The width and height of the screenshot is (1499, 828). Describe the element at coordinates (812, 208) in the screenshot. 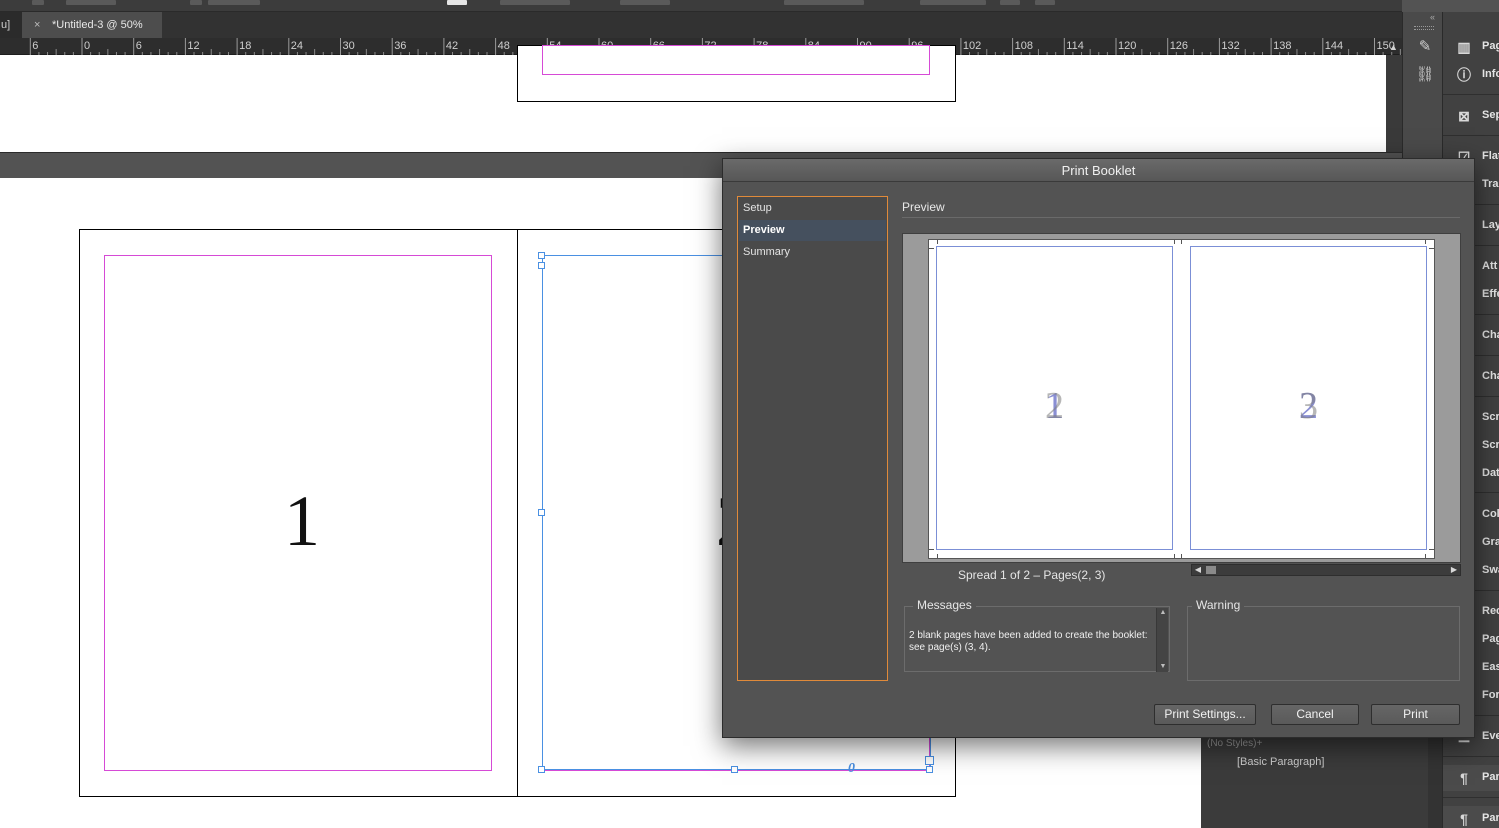

I see `nav-setup: Setup` at that location.